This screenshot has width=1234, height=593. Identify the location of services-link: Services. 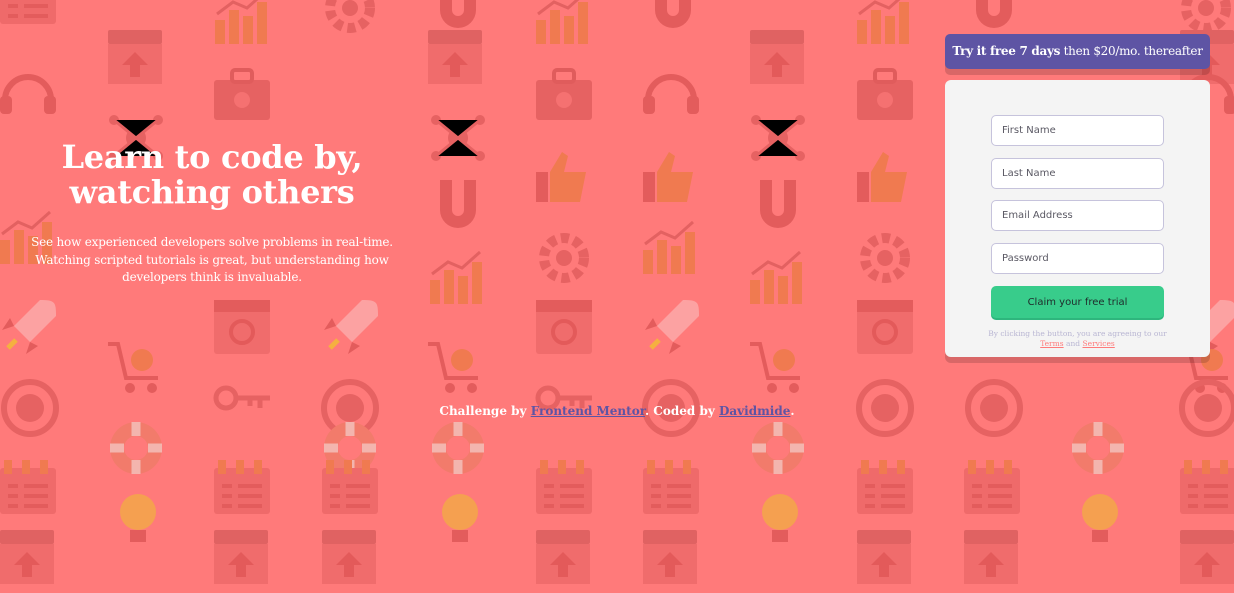
(1099, 343).